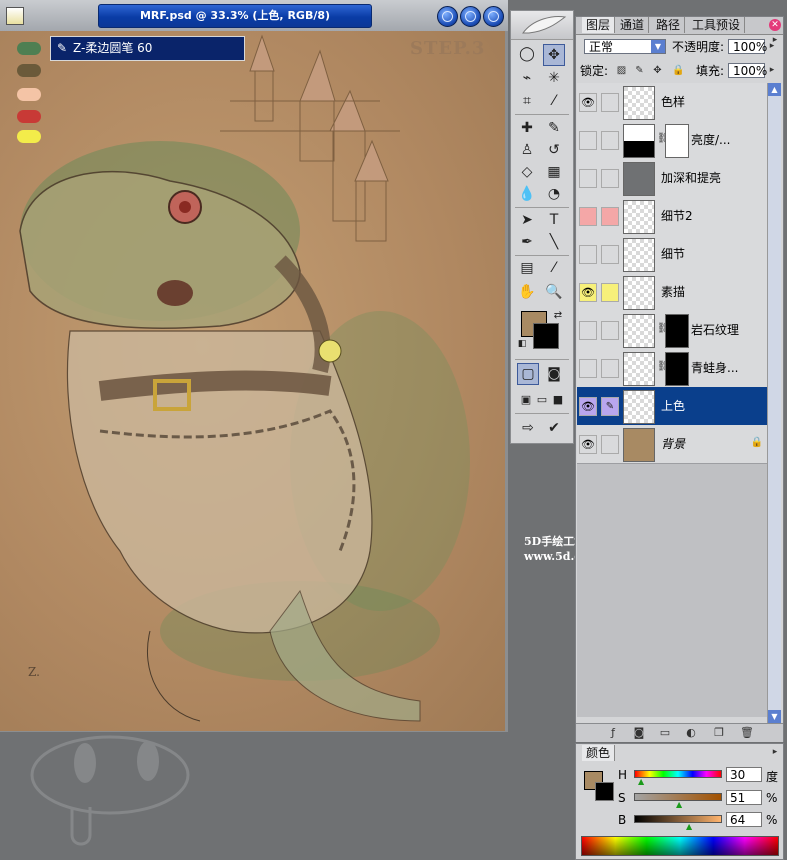 The height and width of the screenshot is (860, 787). I want to click on maximize-button, so click(470, 16).